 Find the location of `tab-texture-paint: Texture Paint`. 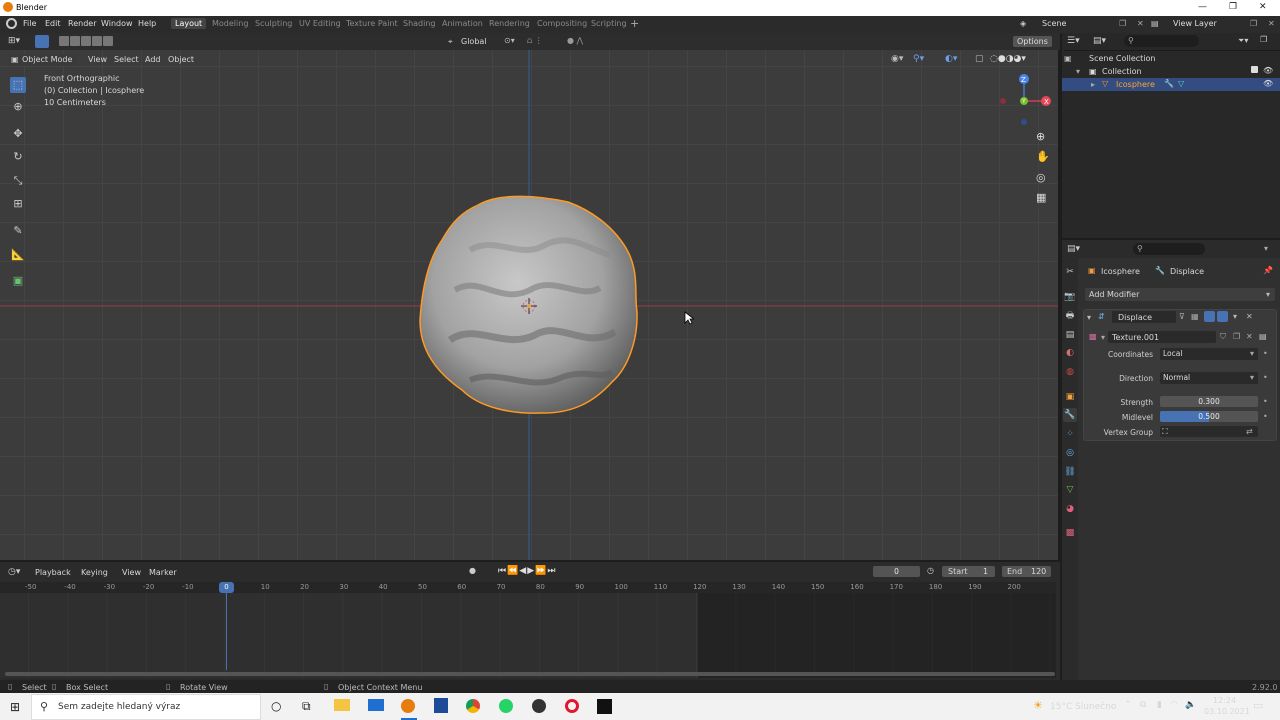

tab-texture-paint: Texture Paint is located at coordinates (372, 23).